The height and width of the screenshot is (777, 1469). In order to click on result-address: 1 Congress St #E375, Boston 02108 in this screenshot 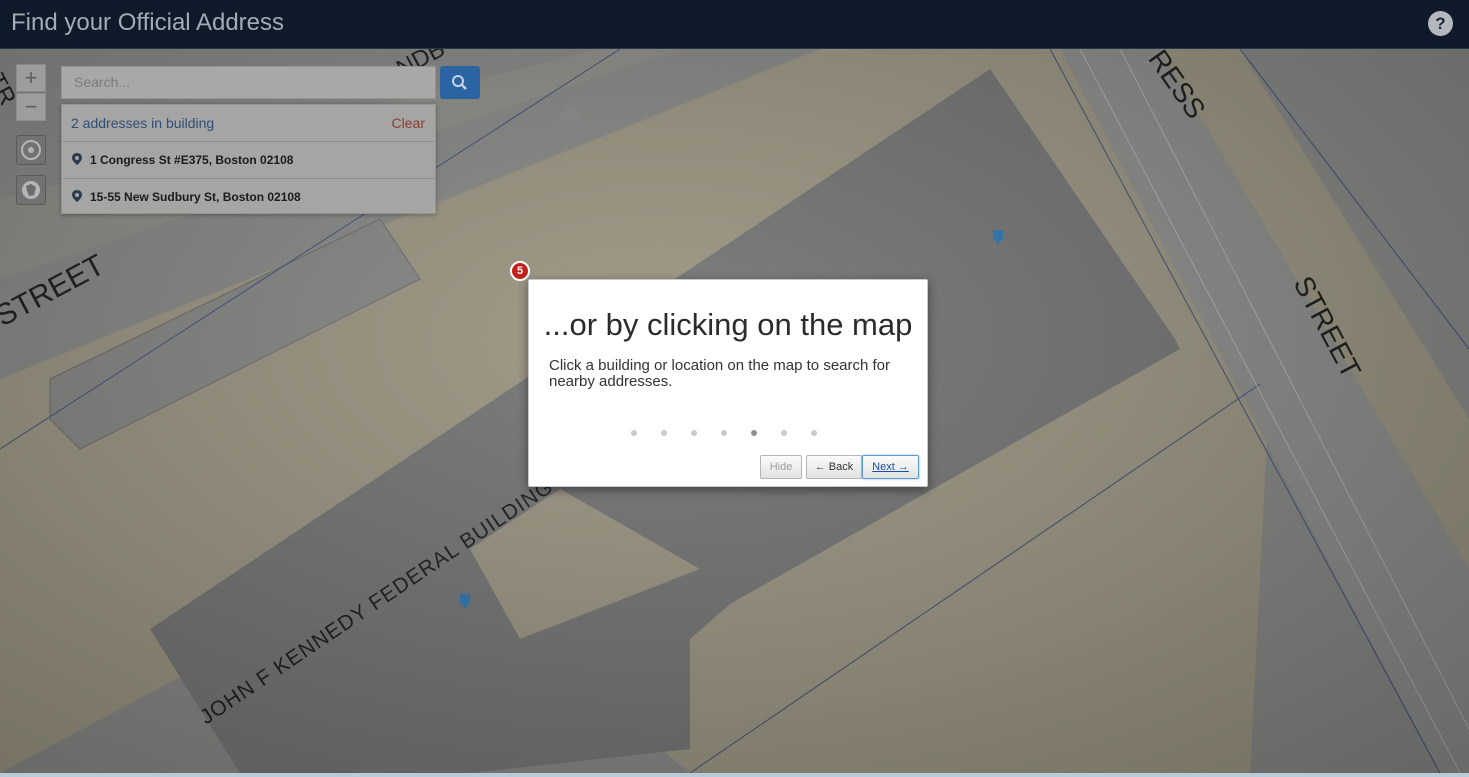, I will do `click(192, 160)`.